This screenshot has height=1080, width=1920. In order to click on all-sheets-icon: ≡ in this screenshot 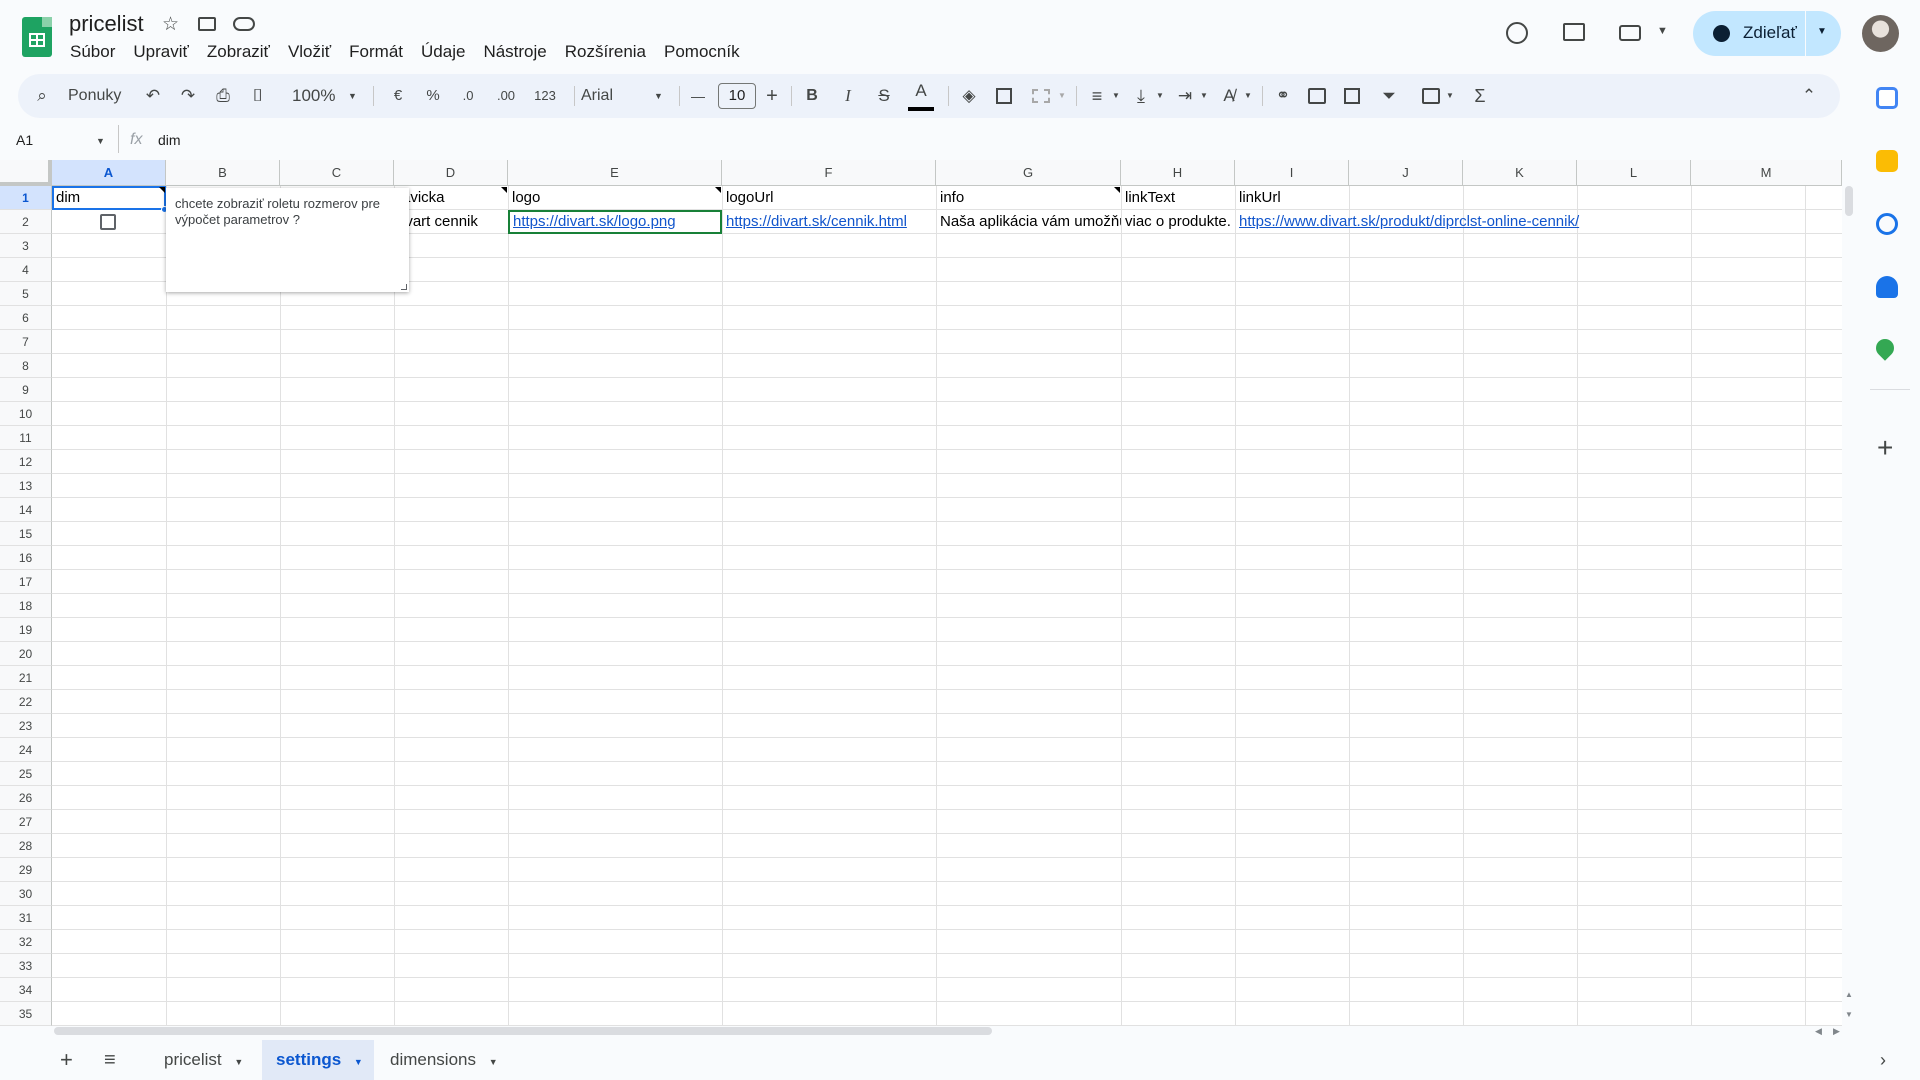, I will do `click(110, 1060)`.